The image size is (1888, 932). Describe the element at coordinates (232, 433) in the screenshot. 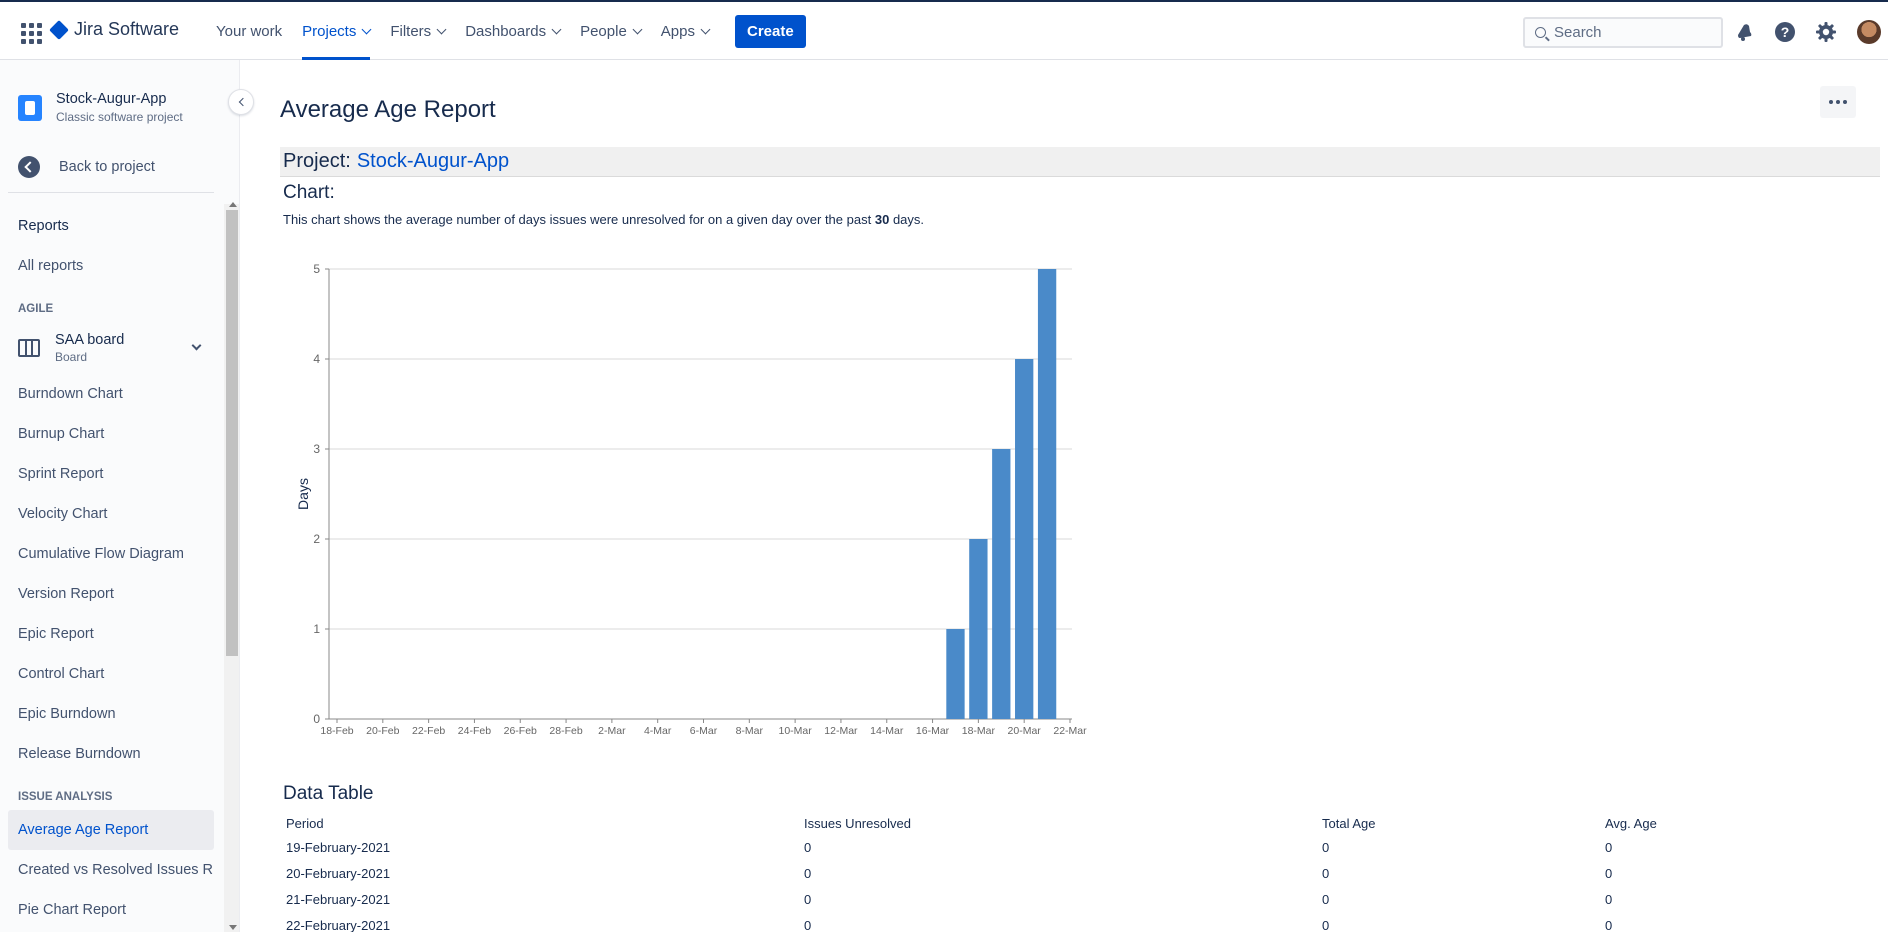

I see `scrollbar-thumb` at that location.